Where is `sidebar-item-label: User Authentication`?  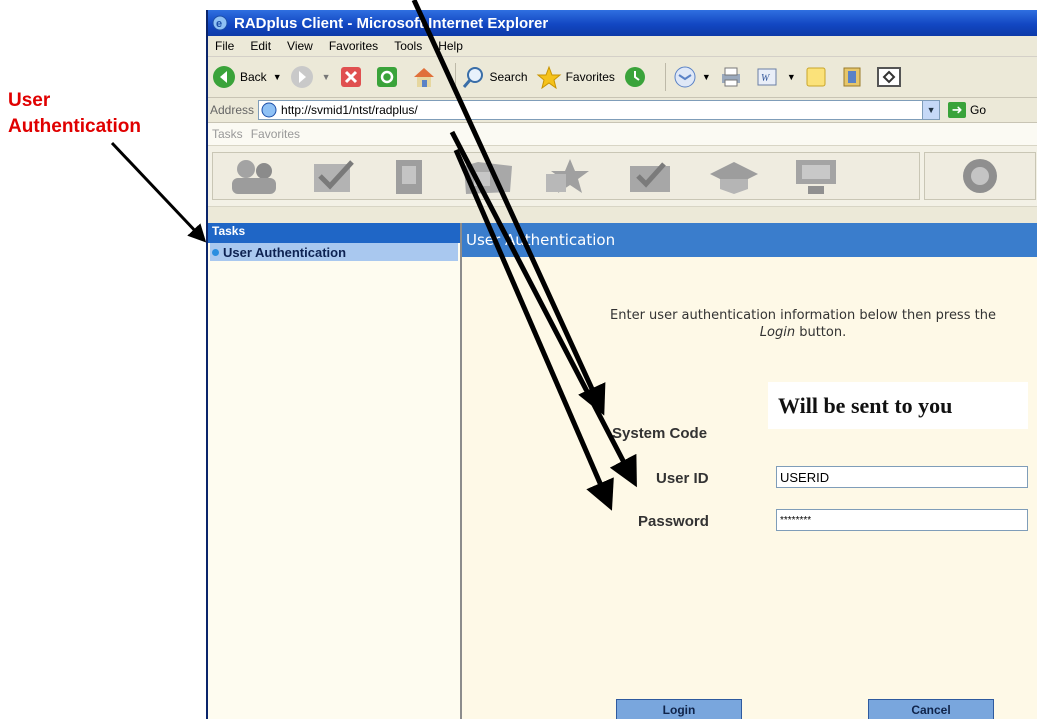
sidebar-item-label: User Authentication is located at coordinates (285, 252).